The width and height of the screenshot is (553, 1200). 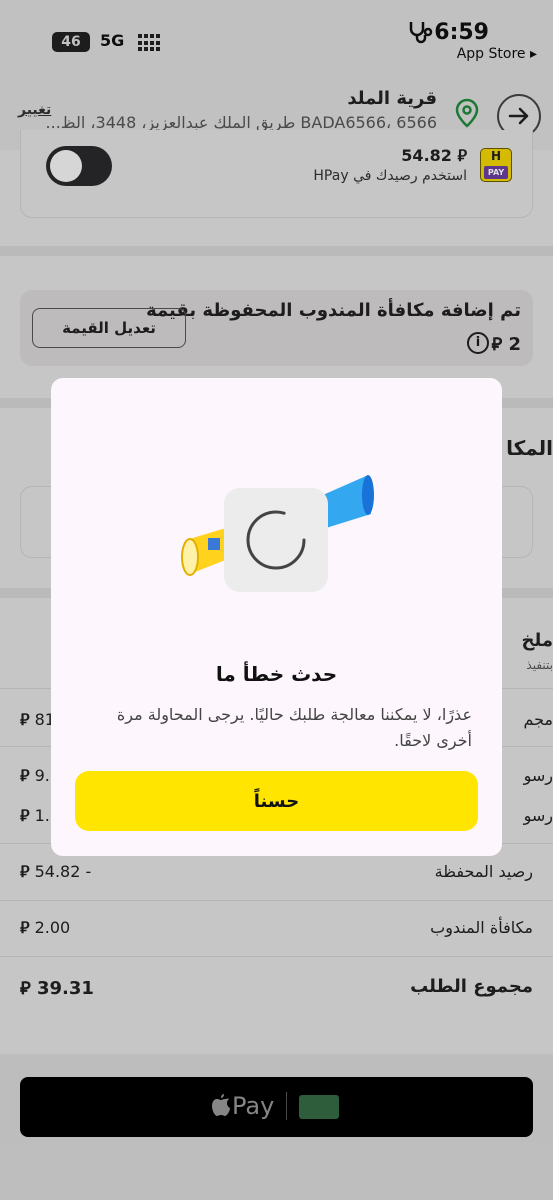 I want to click on error-illustration, so click(x=277, y=533).